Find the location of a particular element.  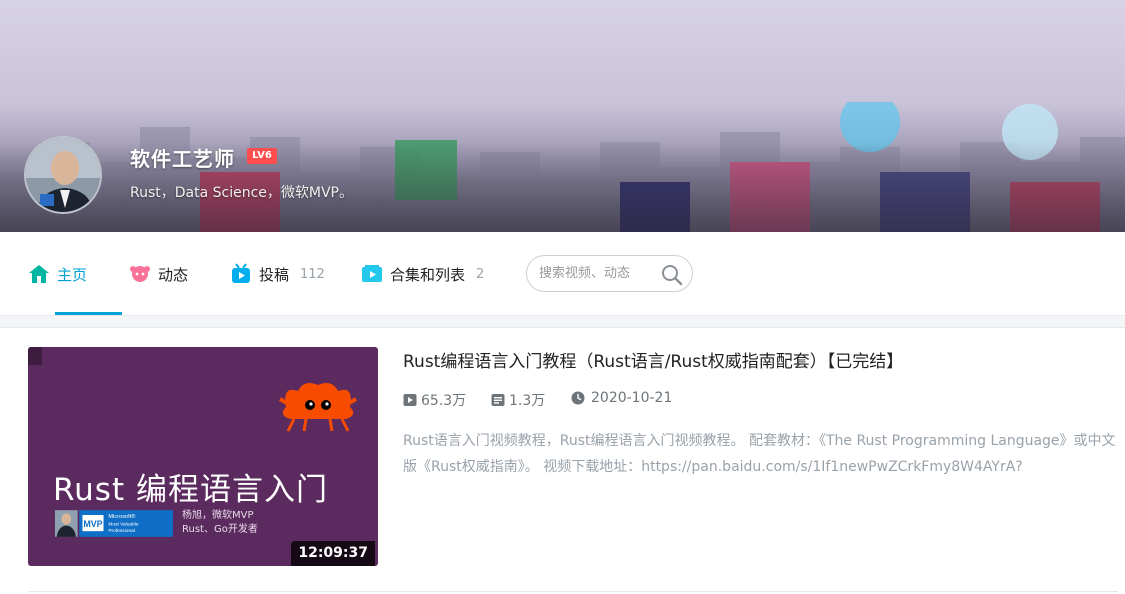

tab-home: 主页 is located at coordinates (57, 274).